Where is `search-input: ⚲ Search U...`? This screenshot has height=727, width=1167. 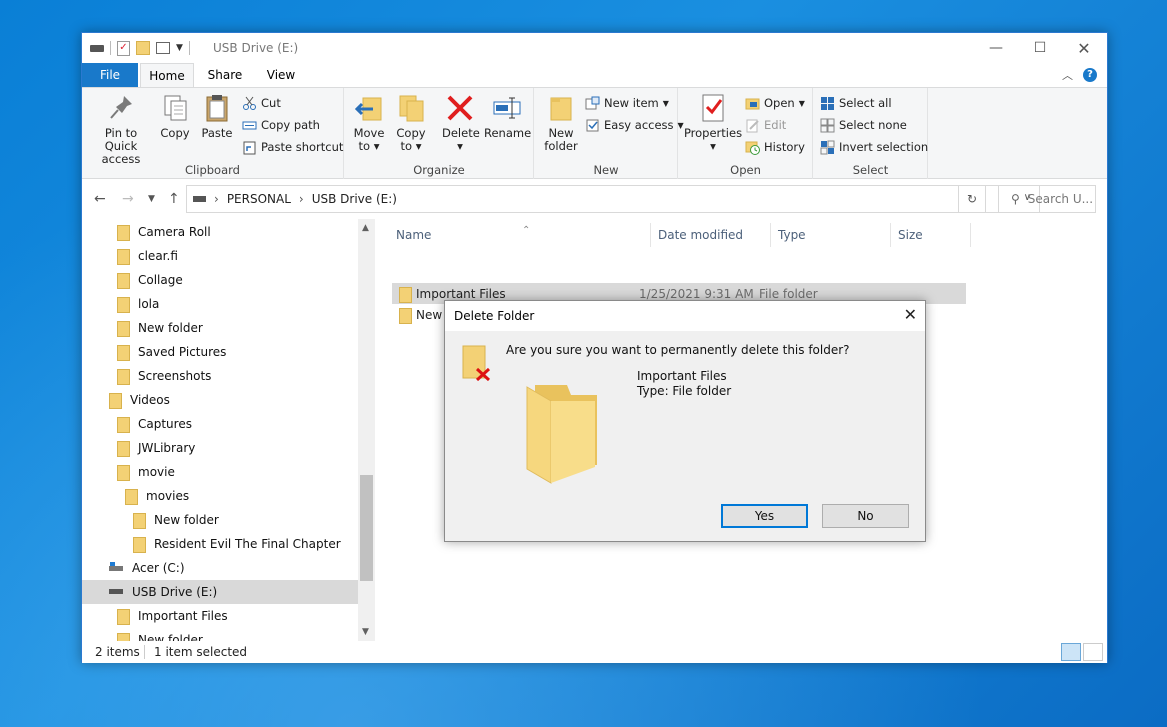 search-input: ⚲ Search U... is located at coordinates (1047, 199).